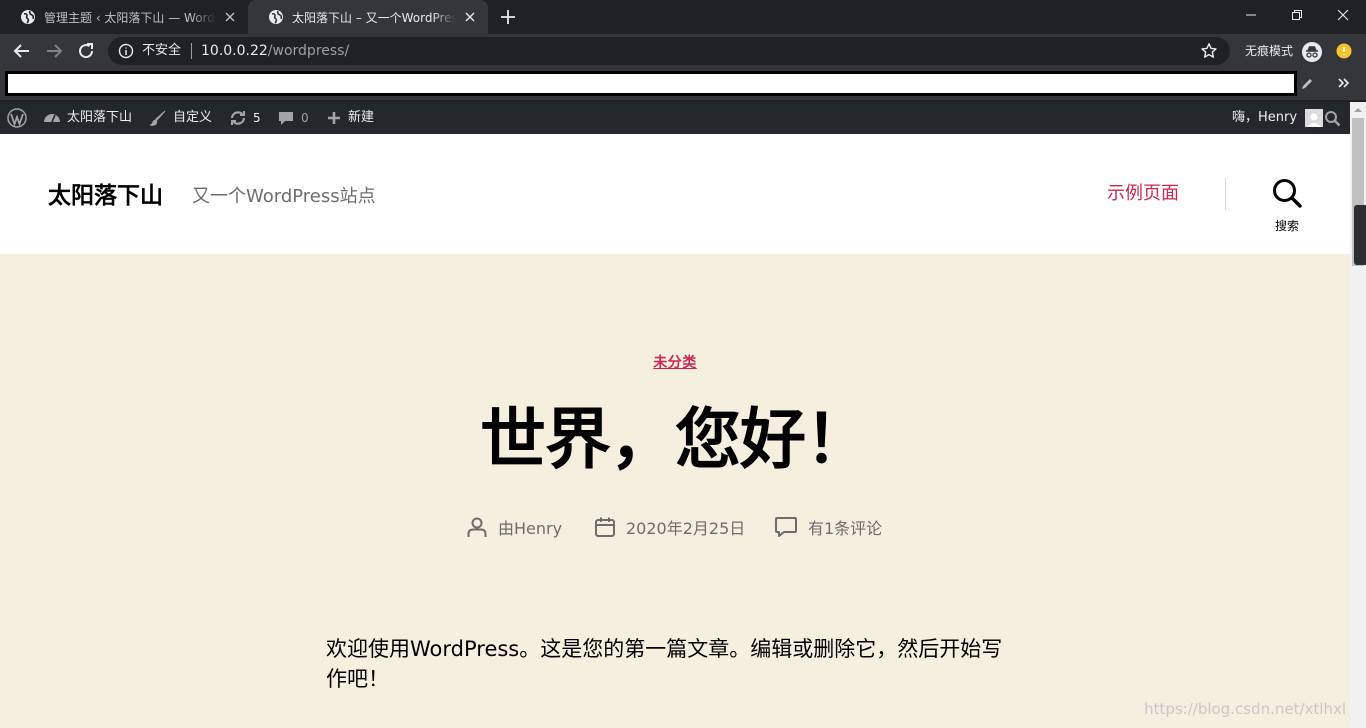  What do you see at coordinates (669, 51) in the screenshot?
I see `address-bar: 不安全 10.0.0.22/wordpress/` at bounding box center [669, 51].